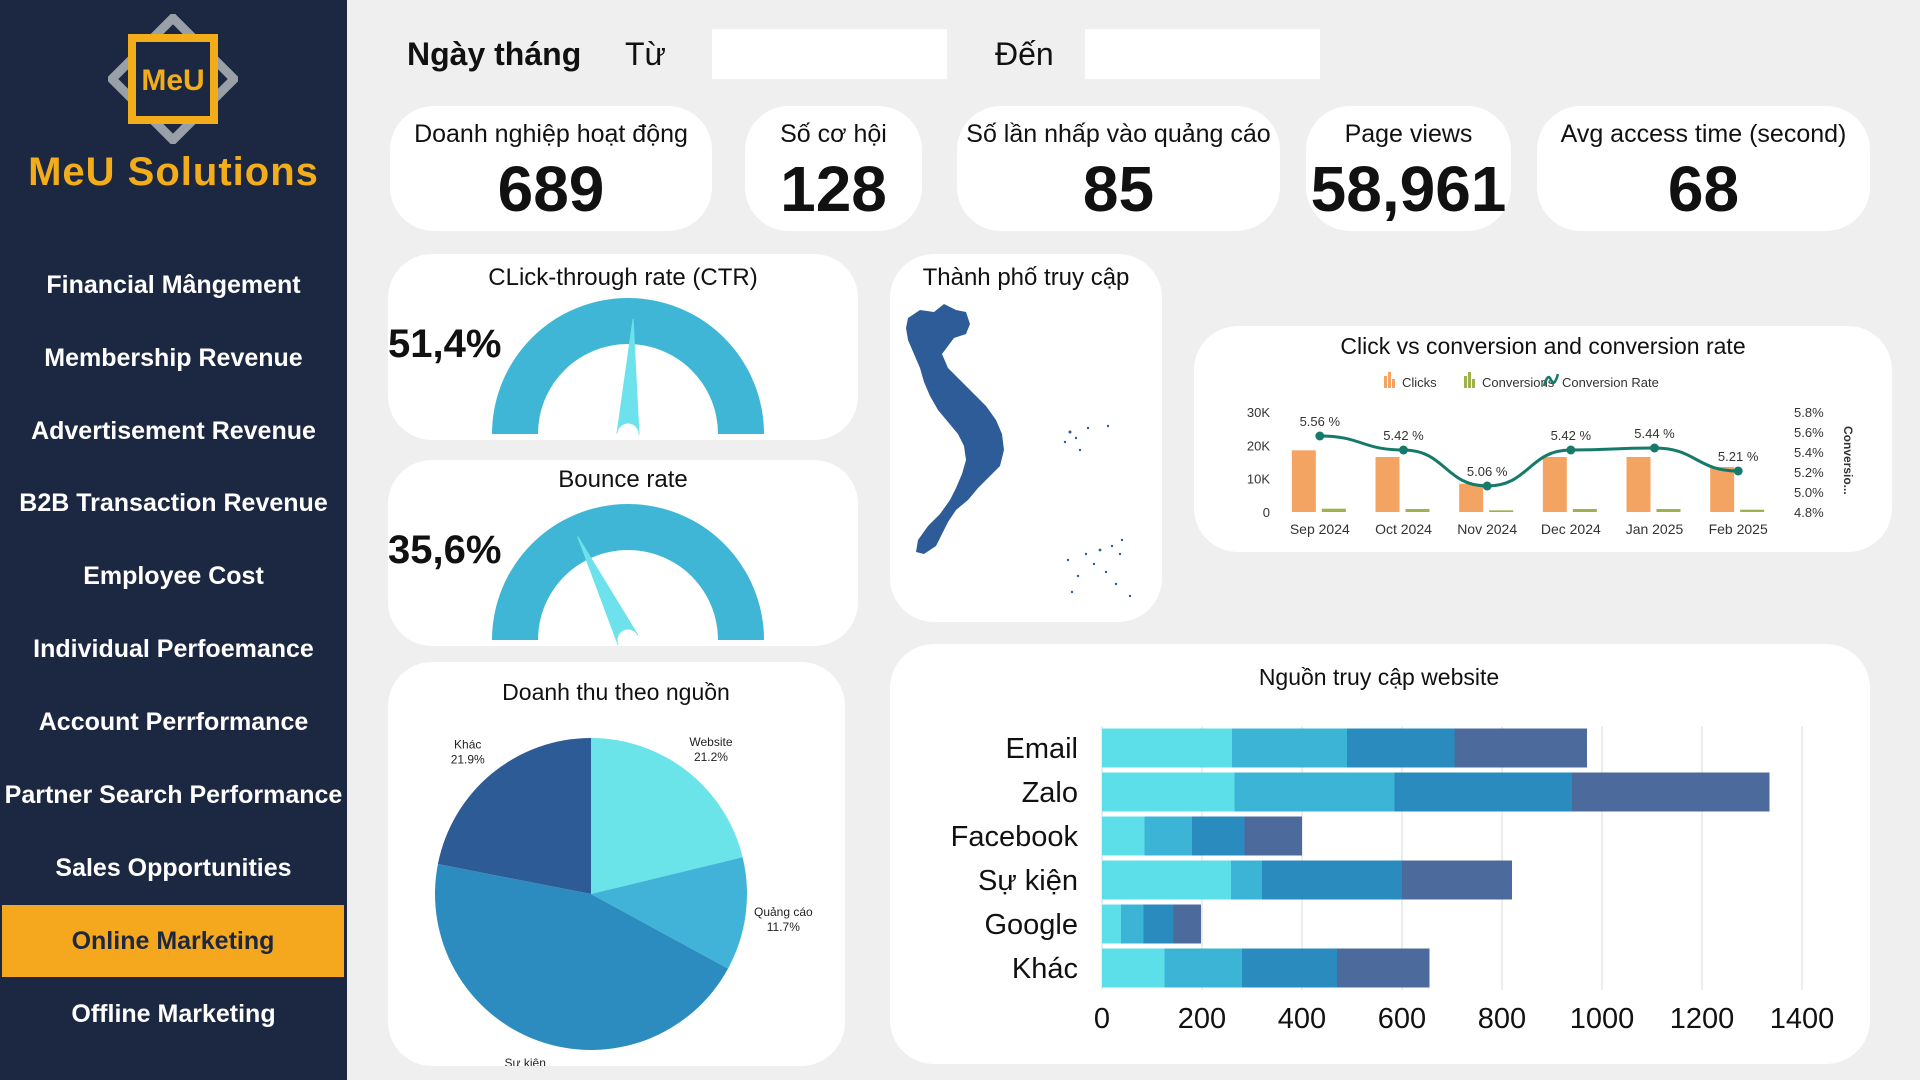 The width and height of the screenshot is (1920, 1080). I want to click on x-tick-label: Oct 2024, so click(1403, 529).